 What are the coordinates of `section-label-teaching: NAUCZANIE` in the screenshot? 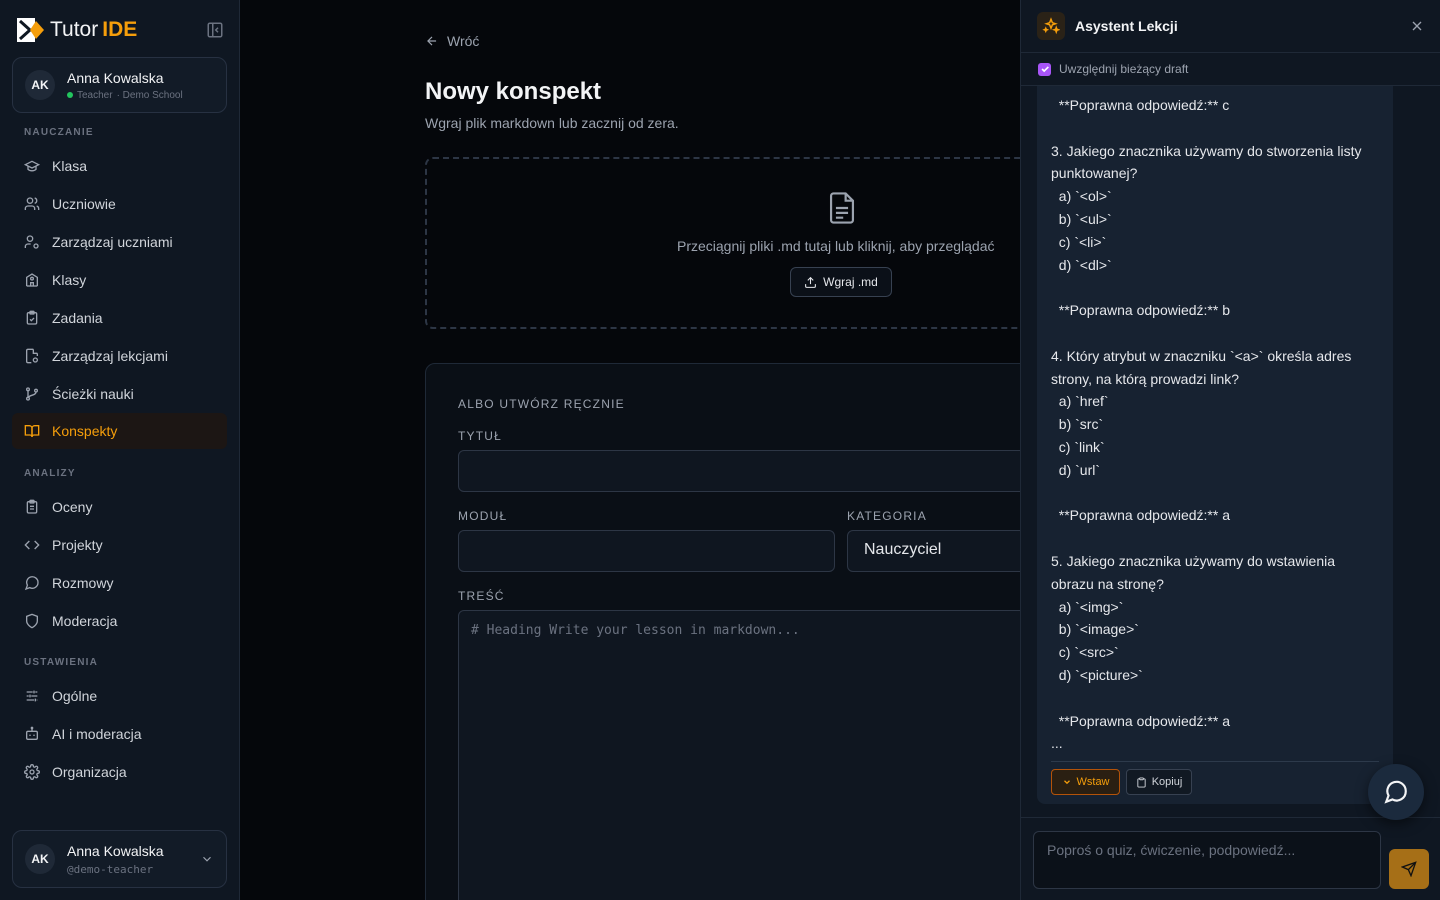 It's located at (59, 132).